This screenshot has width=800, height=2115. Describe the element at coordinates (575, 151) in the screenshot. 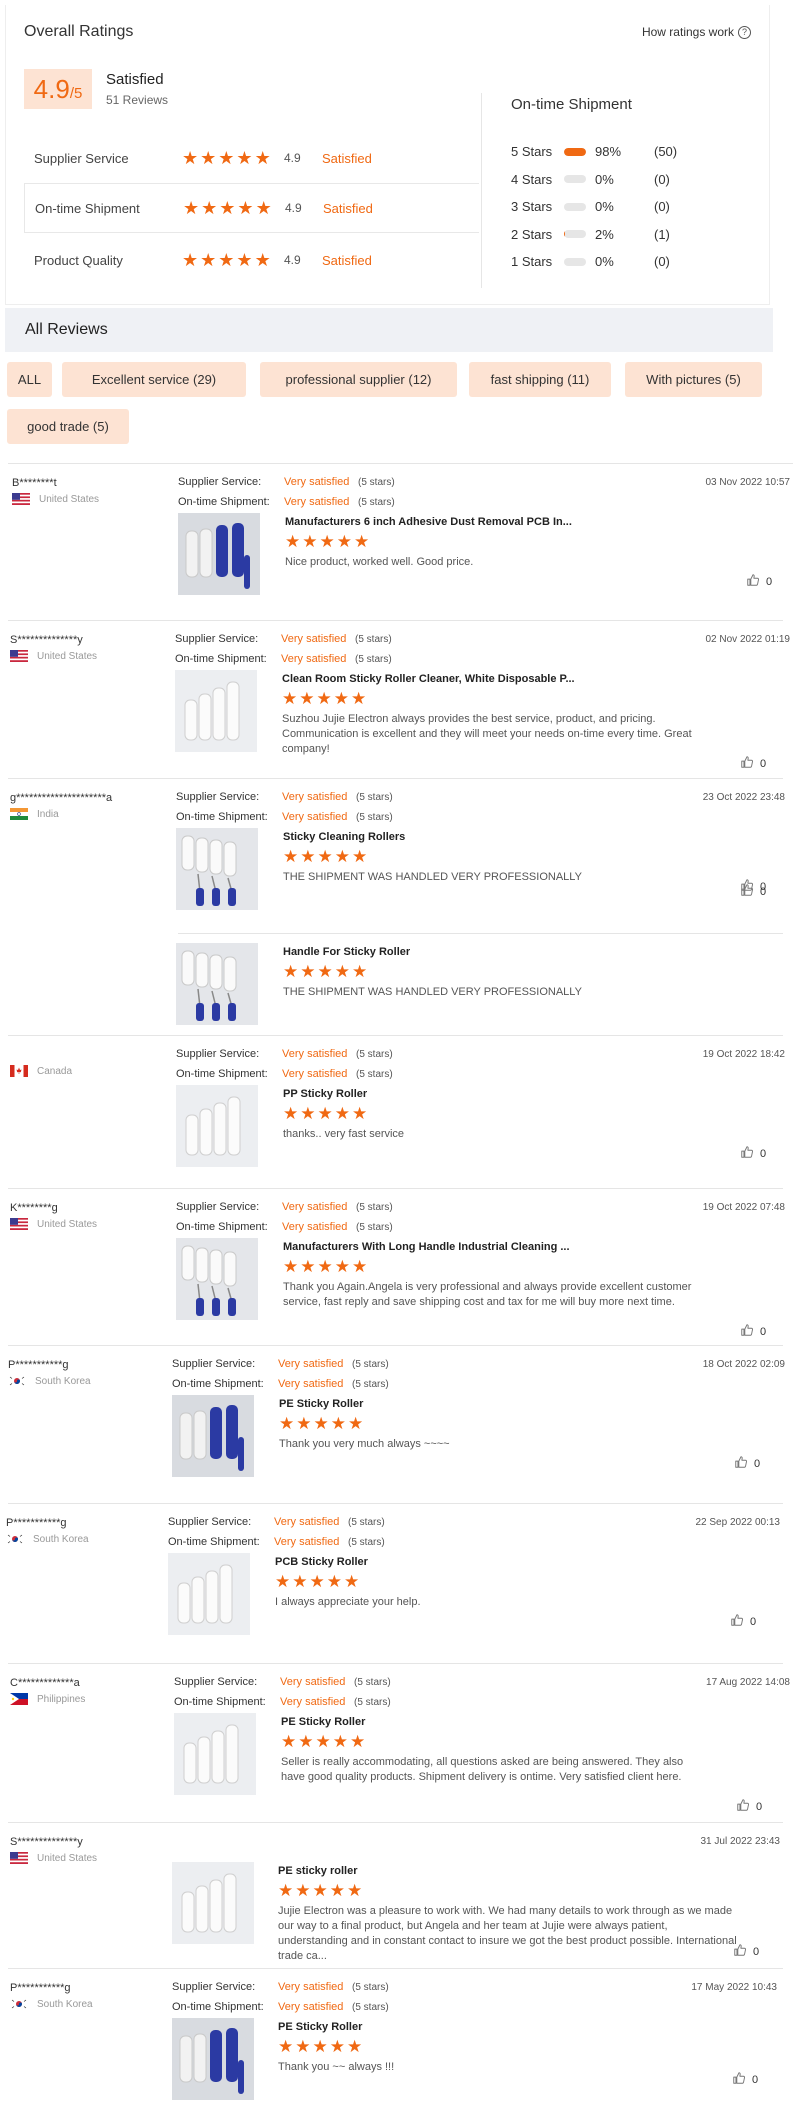

I see `distribution-bar-fill` at that location.